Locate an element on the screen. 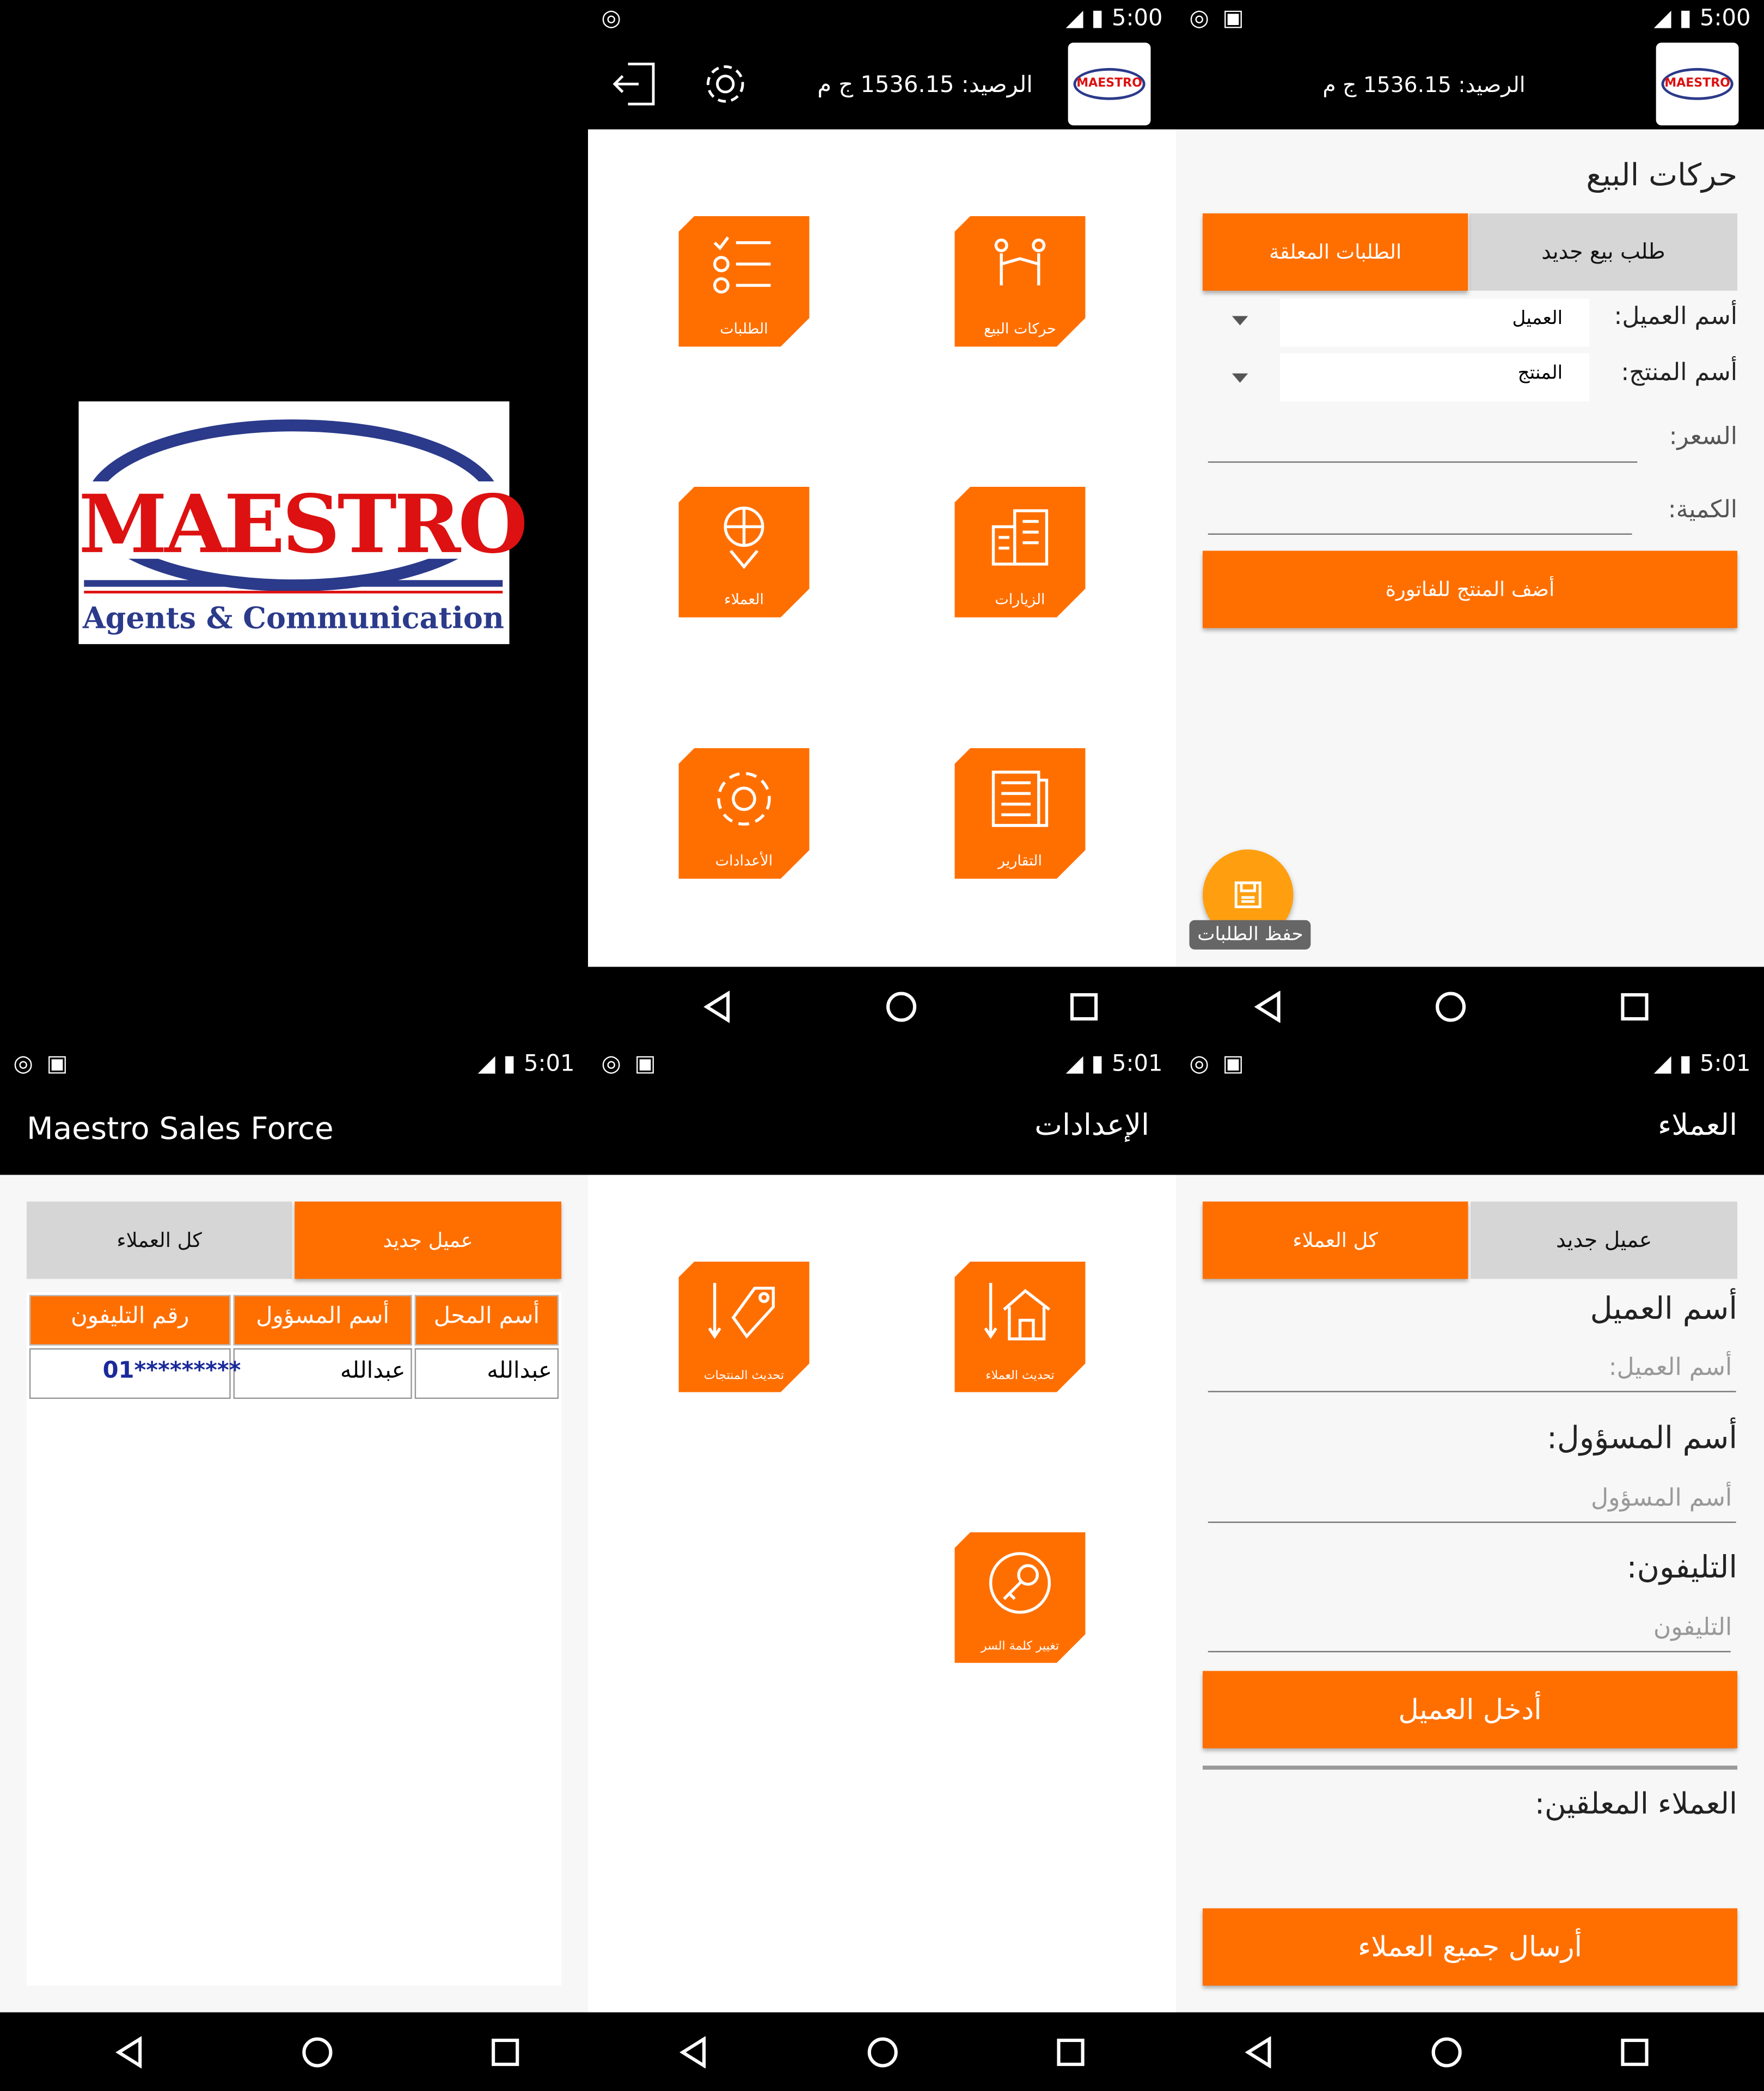  qty-label: الكمية: is located at coordinates (1703, 510).